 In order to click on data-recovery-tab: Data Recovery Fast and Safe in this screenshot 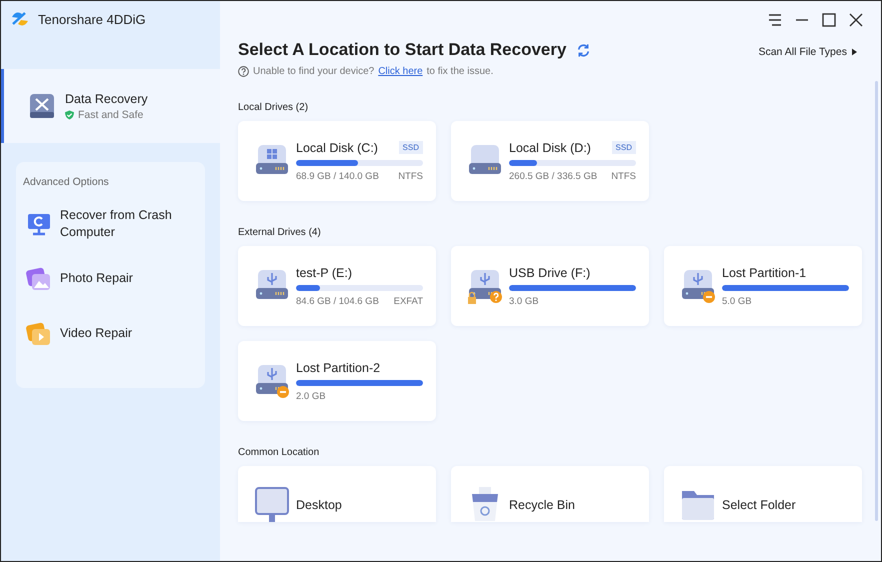, I will do `click(110, 106)`.